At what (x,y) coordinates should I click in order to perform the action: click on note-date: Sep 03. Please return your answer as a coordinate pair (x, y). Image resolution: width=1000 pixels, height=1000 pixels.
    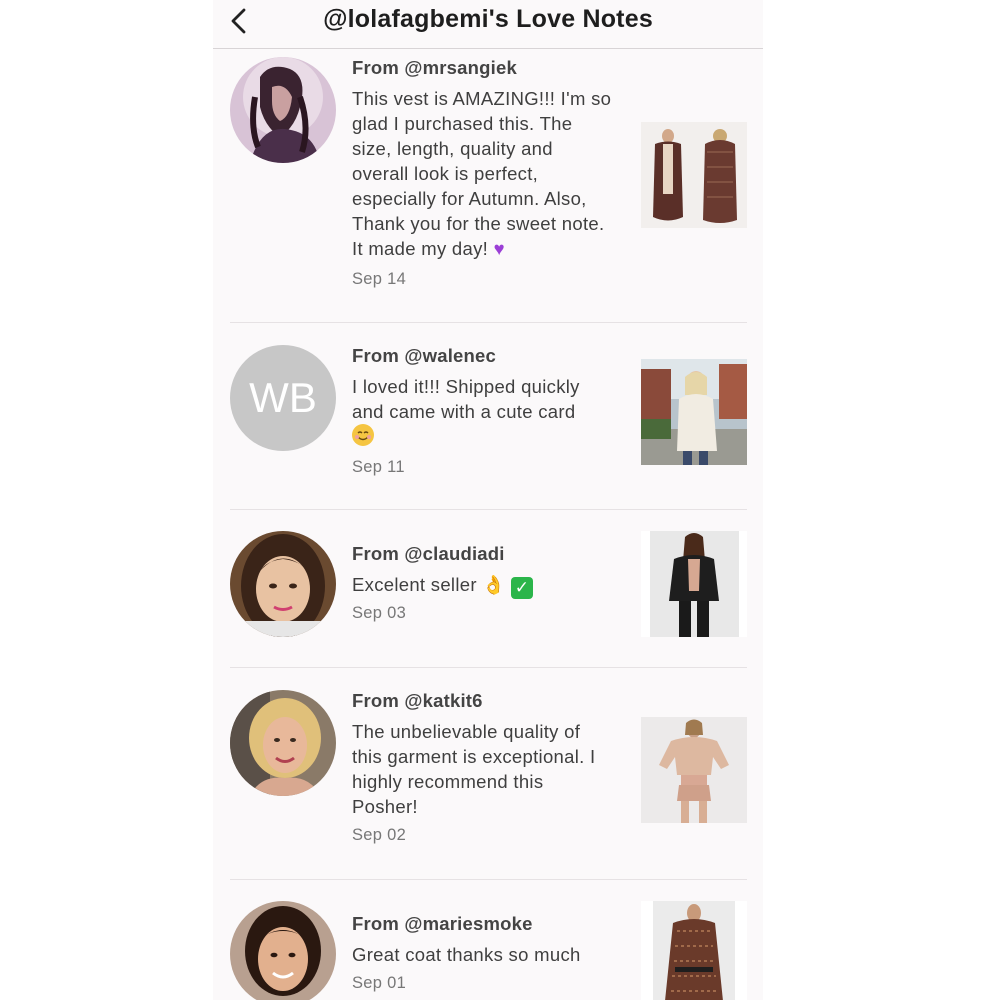
    Looking at the image, I should click on (379, 613).